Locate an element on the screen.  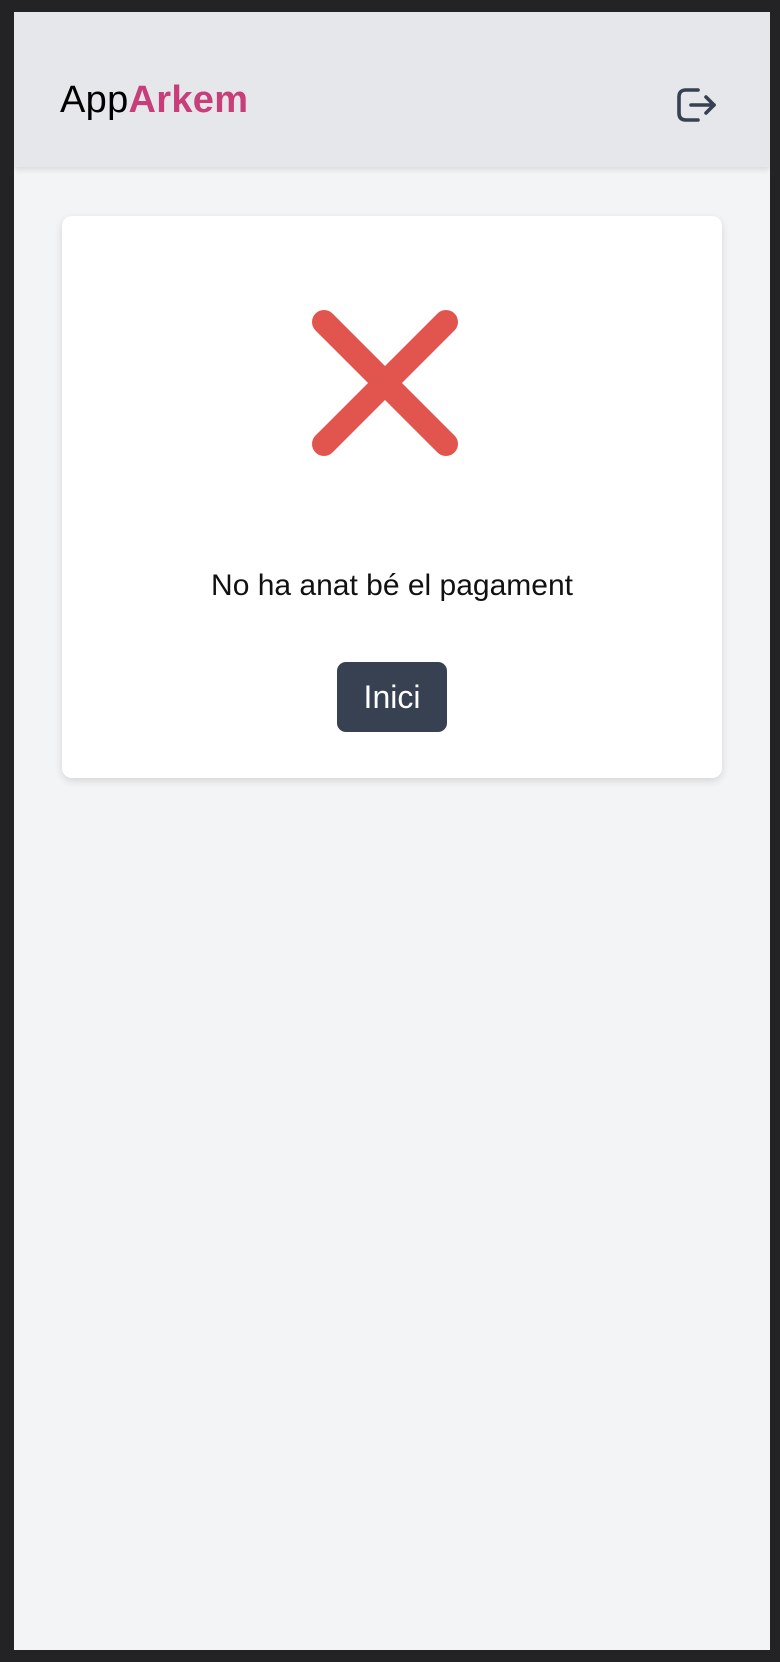
brand-prefix: App is located at coordinates (94, 100).